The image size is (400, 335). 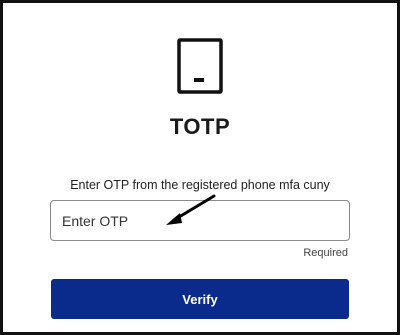 What do you see at coordinates (200, 220) in the screenshot?
I see `otp-input` at bounding box center [200, 220].